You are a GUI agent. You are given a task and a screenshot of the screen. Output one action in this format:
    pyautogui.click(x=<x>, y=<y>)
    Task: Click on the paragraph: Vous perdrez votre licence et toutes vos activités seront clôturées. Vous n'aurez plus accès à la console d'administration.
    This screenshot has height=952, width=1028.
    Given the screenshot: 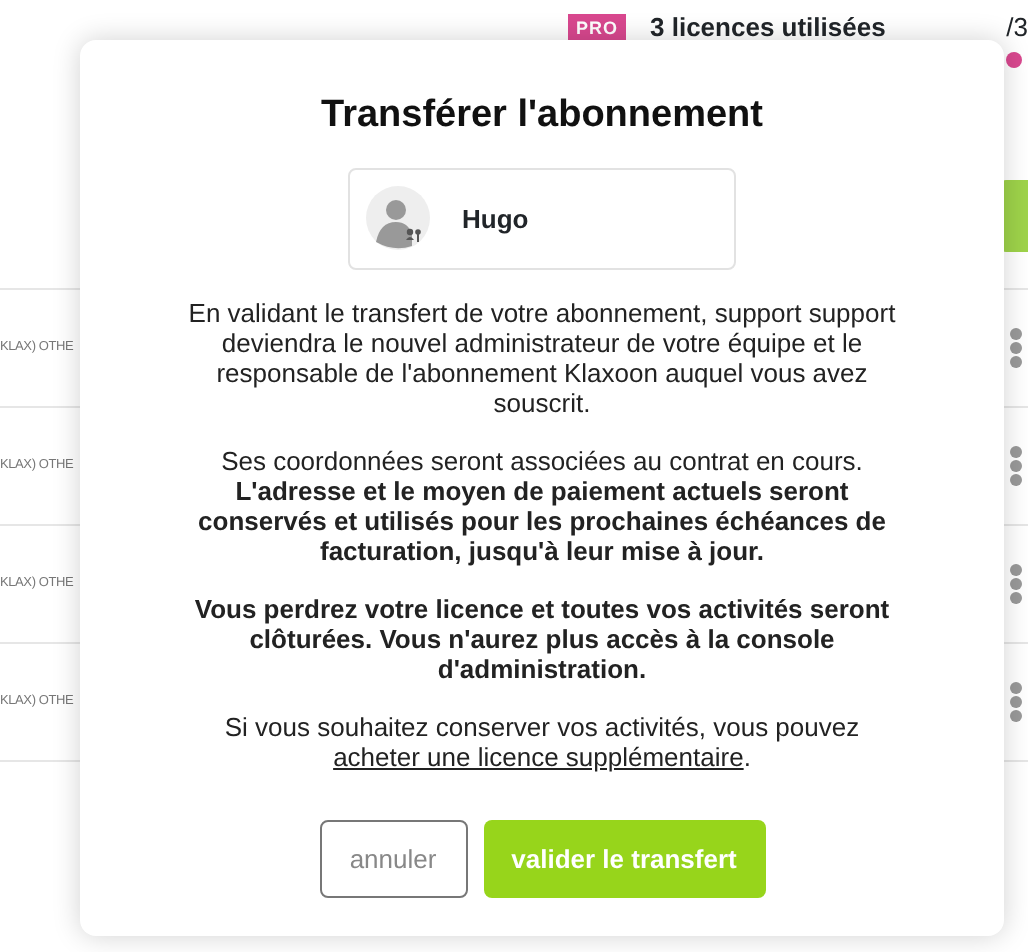 What is the action you would take?
    pyautogui.click(x=542, y=638)
    